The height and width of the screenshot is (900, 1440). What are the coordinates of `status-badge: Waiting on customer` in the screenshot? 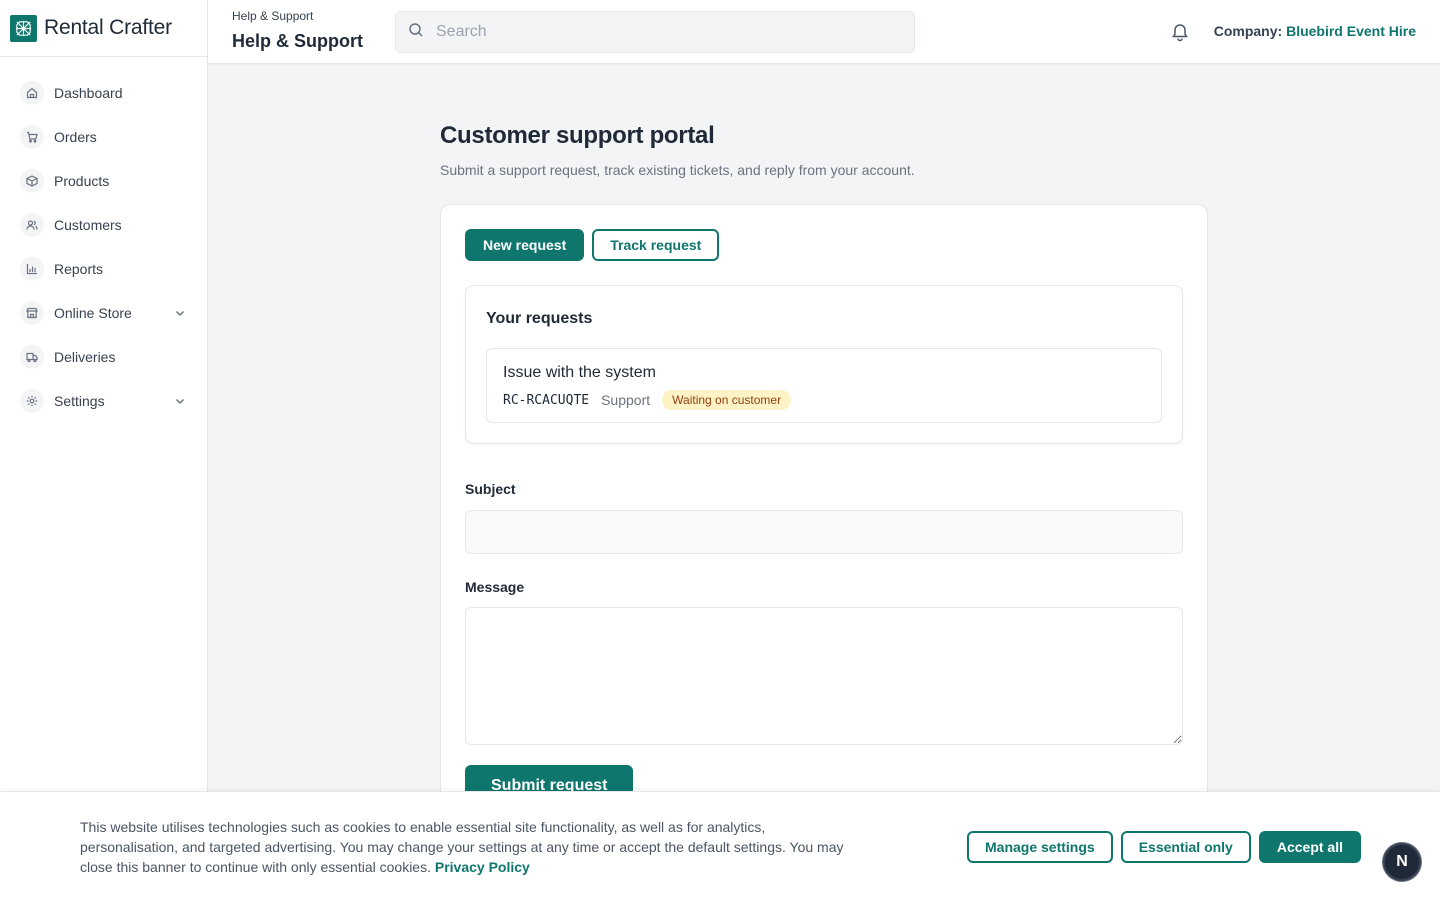 It's located at (727, 400).